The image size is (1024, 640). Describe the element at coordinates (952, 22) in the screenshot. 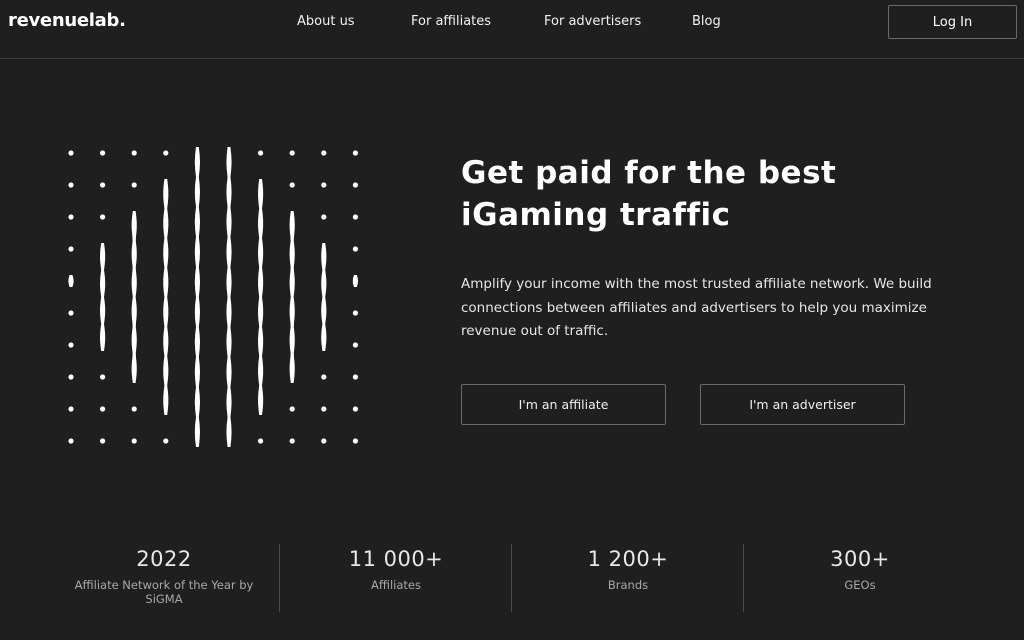

I see `login-button: Log In` at that location.